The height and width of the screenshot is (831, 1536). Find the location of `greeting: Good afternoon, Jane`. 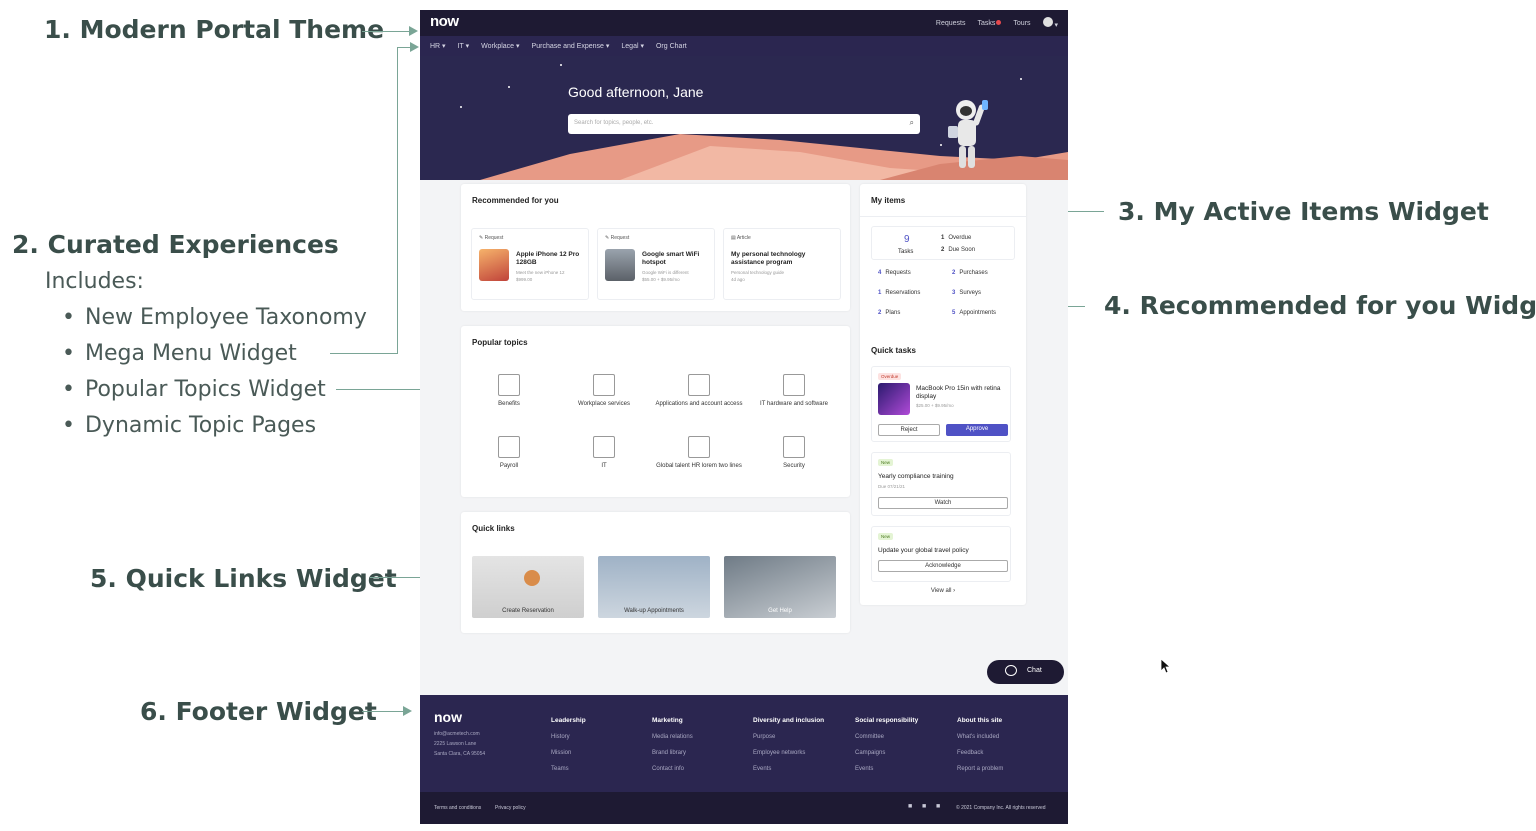

greeting: Good afternoon, Jane is located at coordinates (636, 92).